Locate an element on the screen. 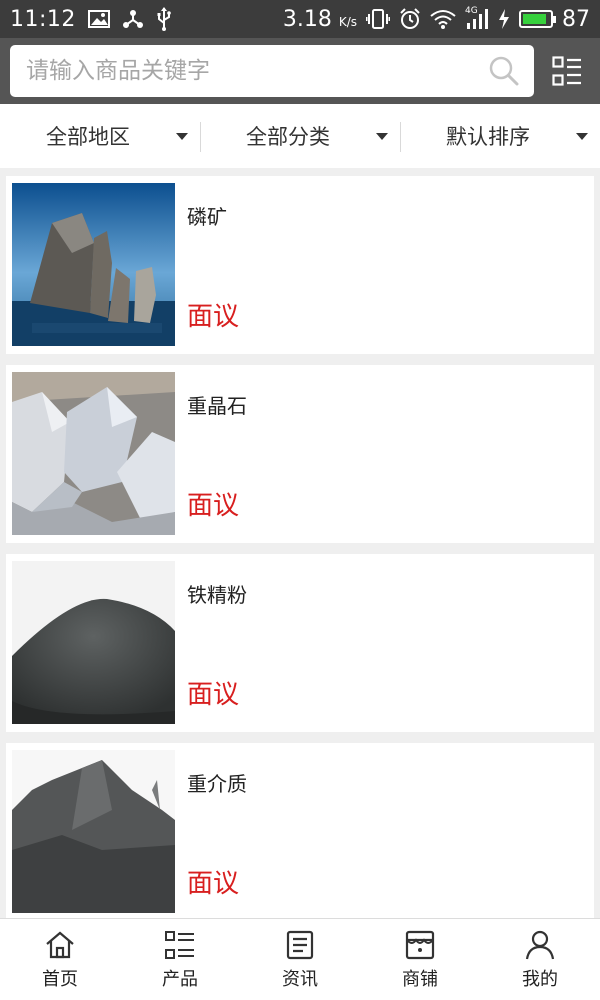 This screenshot has width=600, height=1000. product-name: 磷矿 is located at coordinates (207, 217).